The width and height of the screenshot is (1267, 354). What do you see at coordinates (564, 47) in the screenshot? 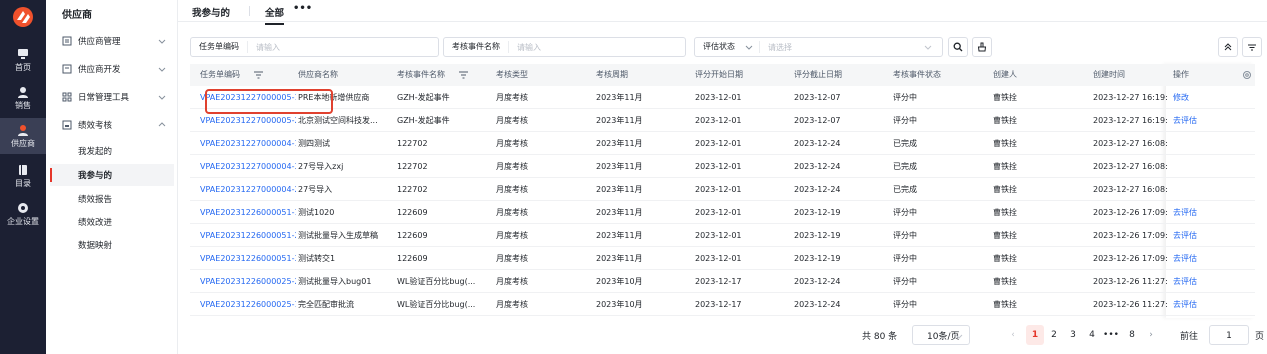
I see `event-name-filter: 考核事件名称 请输入` at bounding box center [564, 47].